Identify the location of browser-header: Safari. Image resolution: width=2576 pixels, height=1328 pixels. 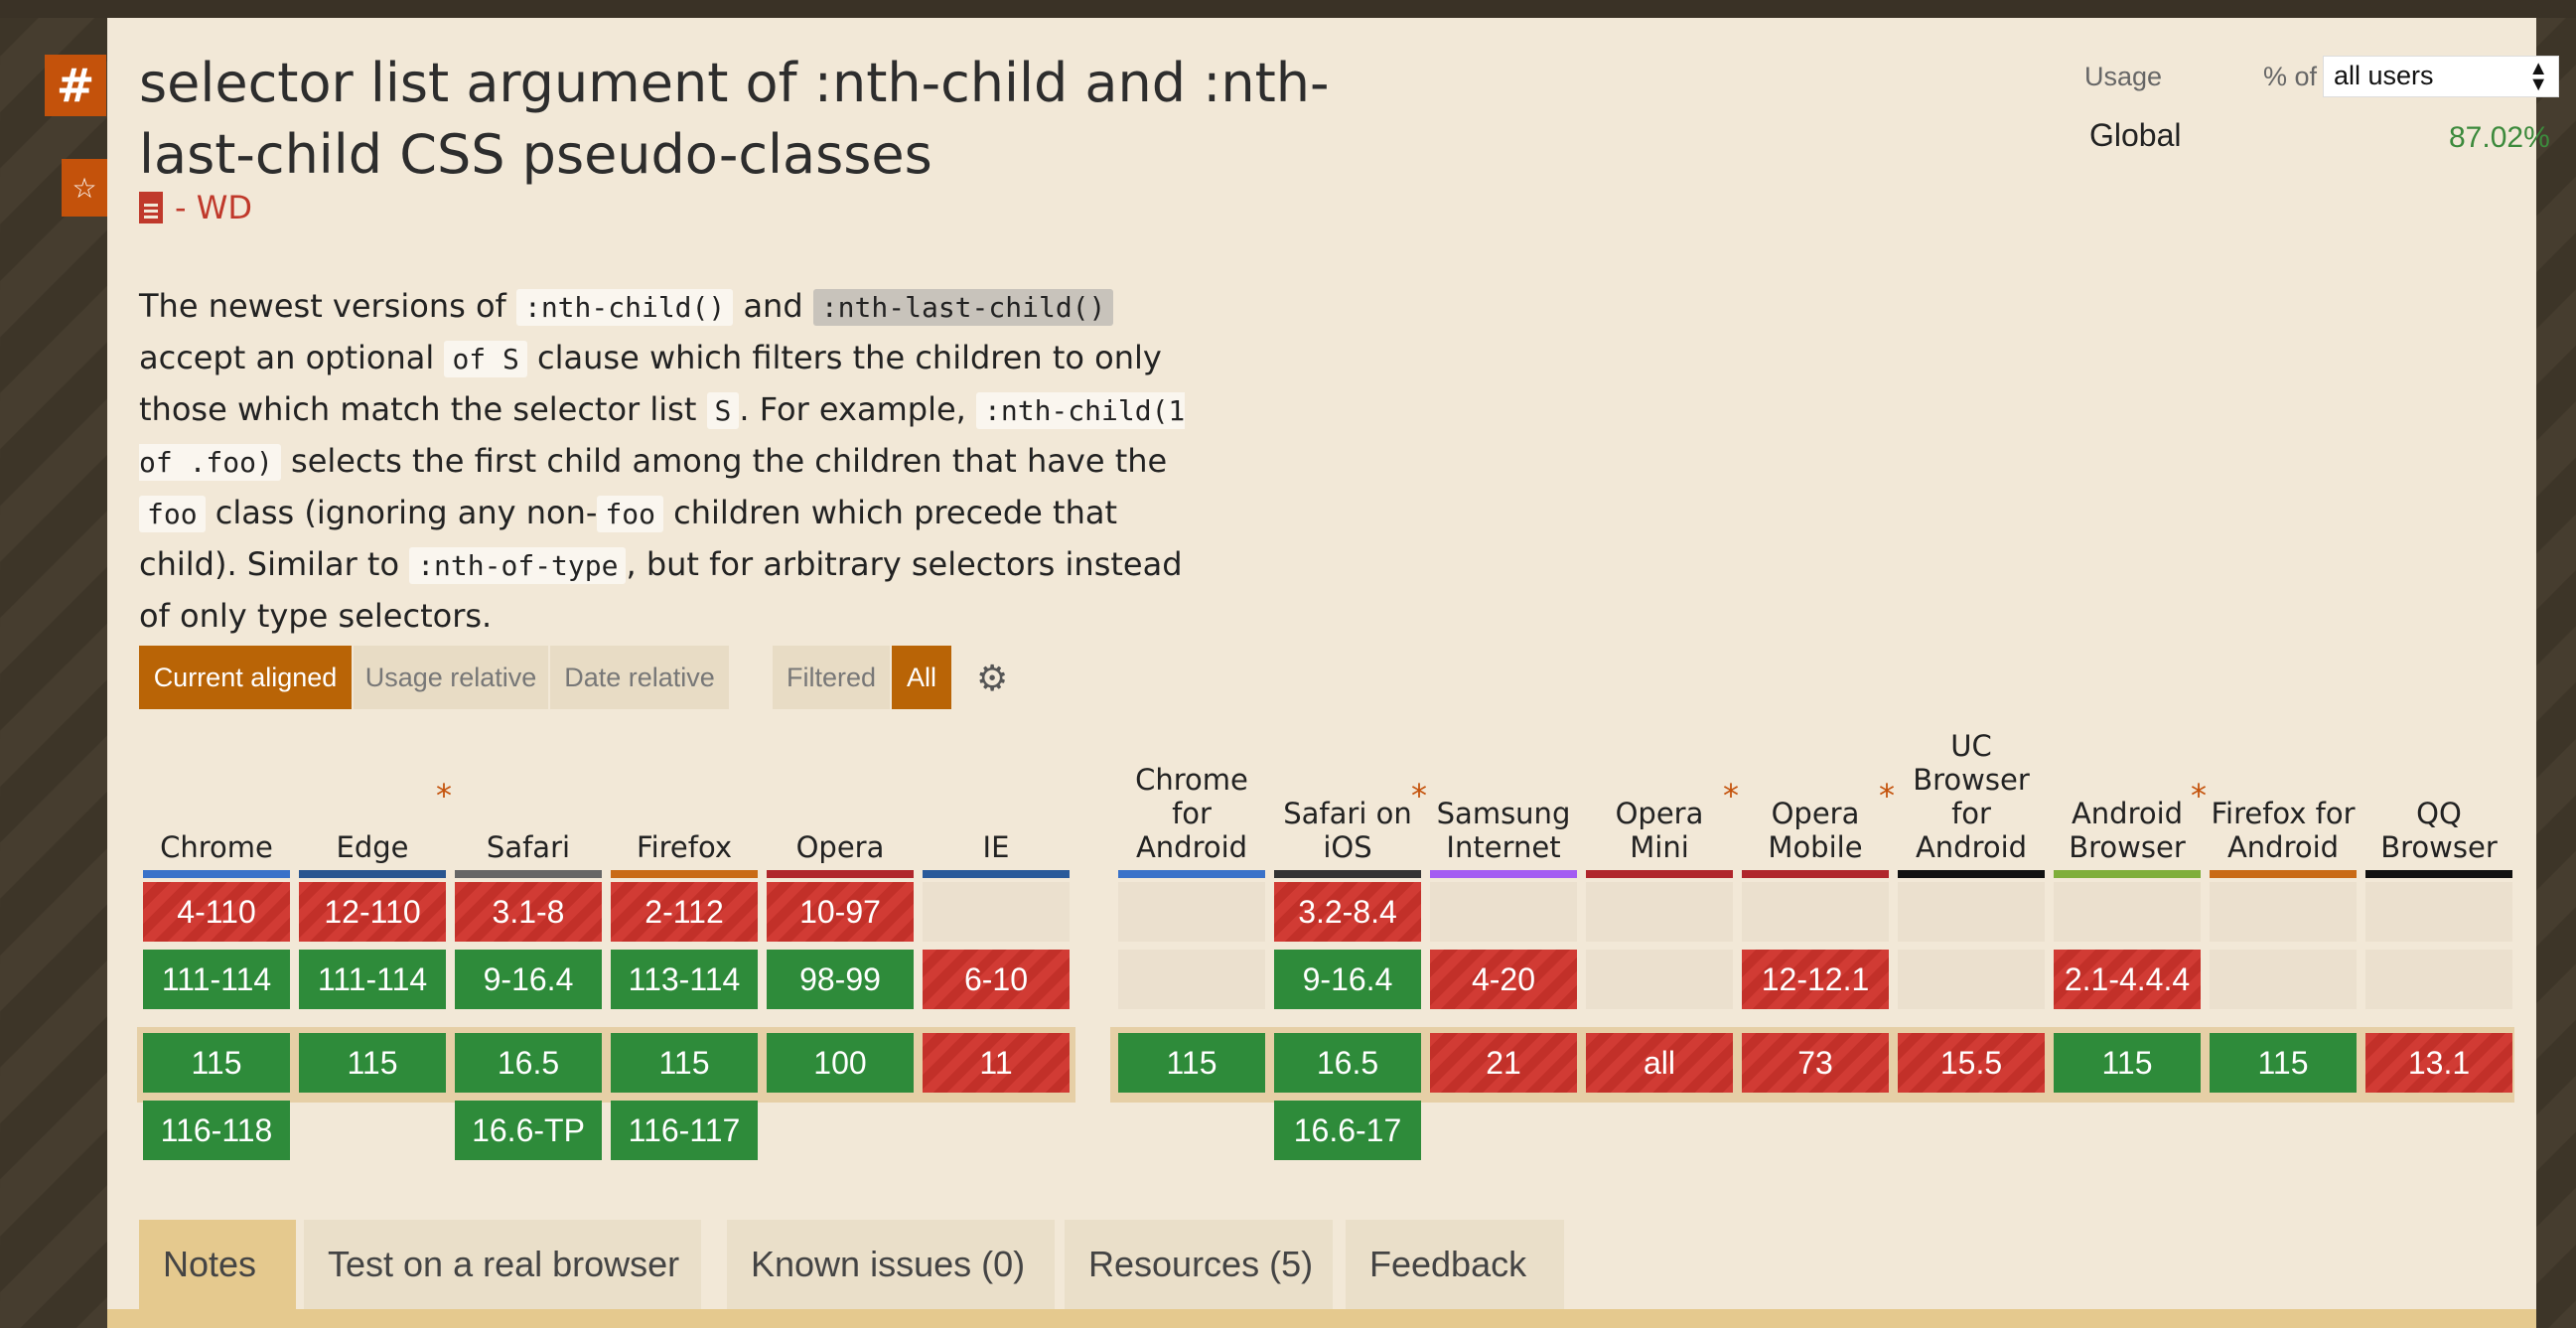
(528, 794).